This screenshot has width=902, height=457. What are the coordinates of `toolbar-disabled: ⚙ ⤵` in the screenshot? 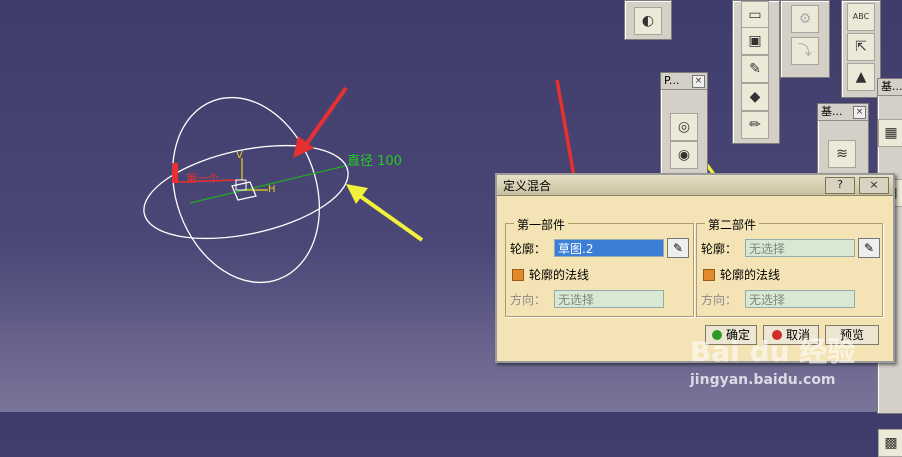 It's located at (805, 39).